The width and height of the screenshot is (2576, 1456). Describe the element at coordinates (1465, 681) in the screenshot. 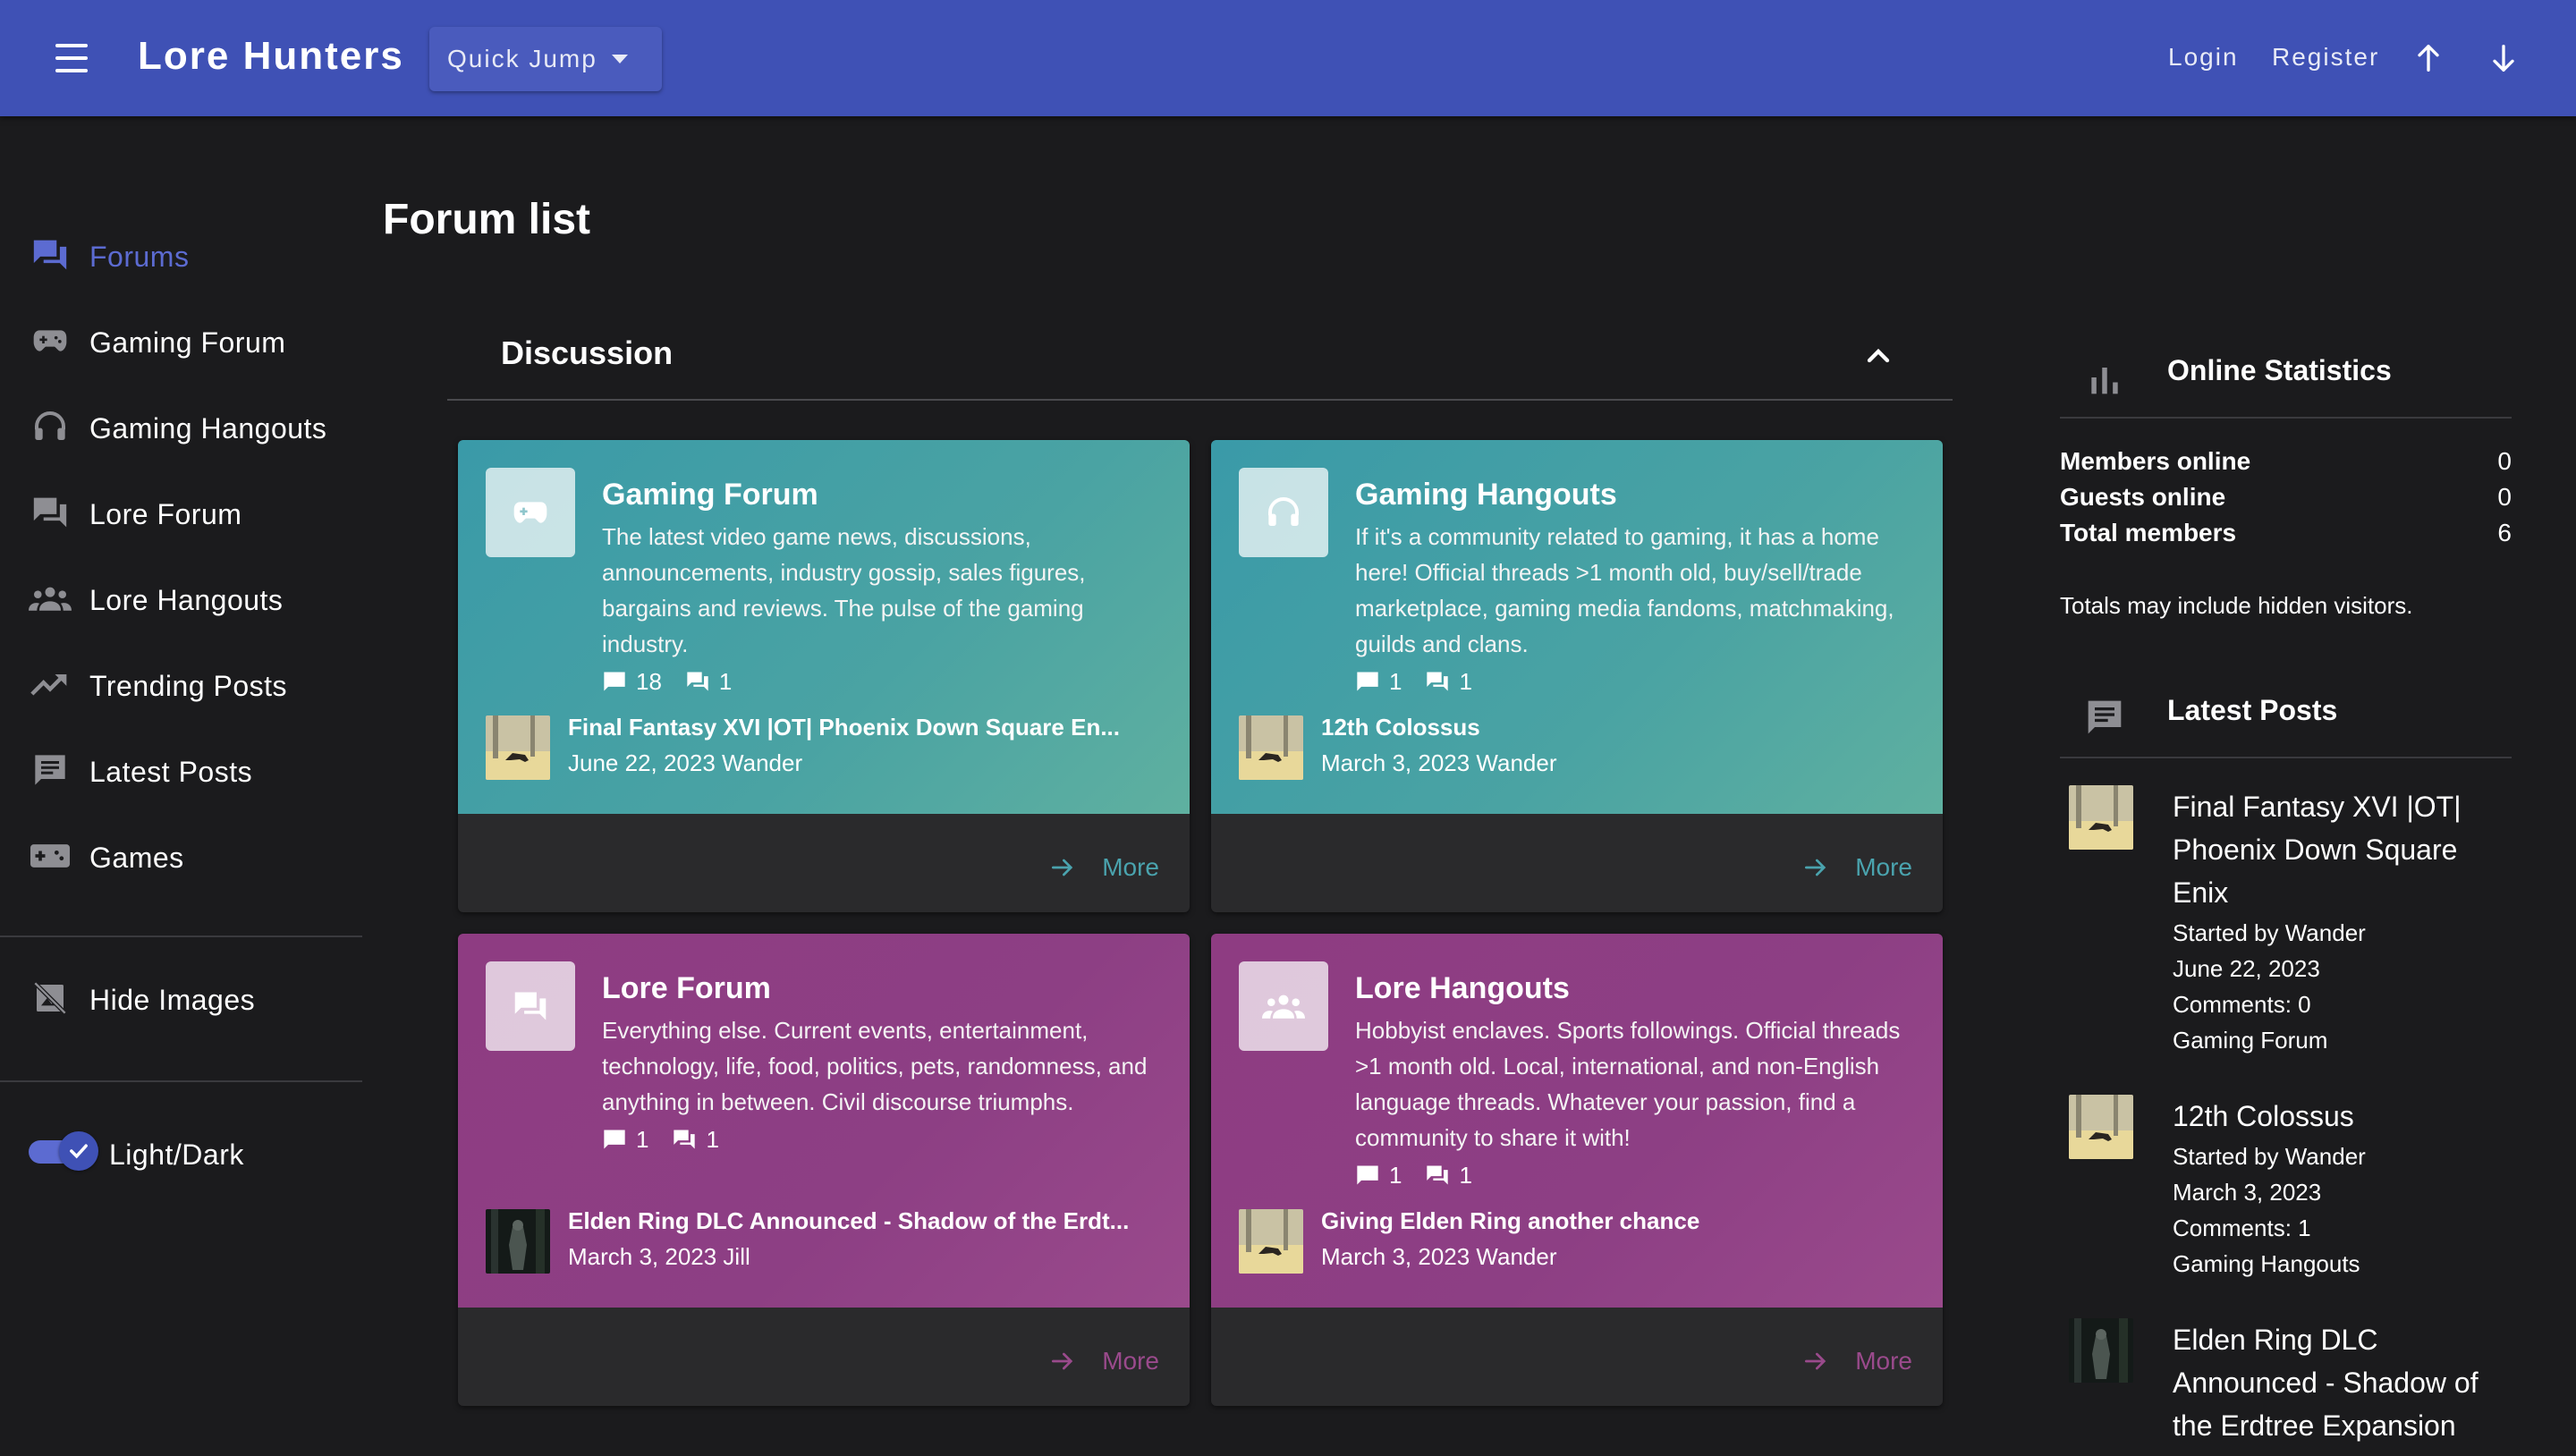

I see `thread-count: 1` at that location.